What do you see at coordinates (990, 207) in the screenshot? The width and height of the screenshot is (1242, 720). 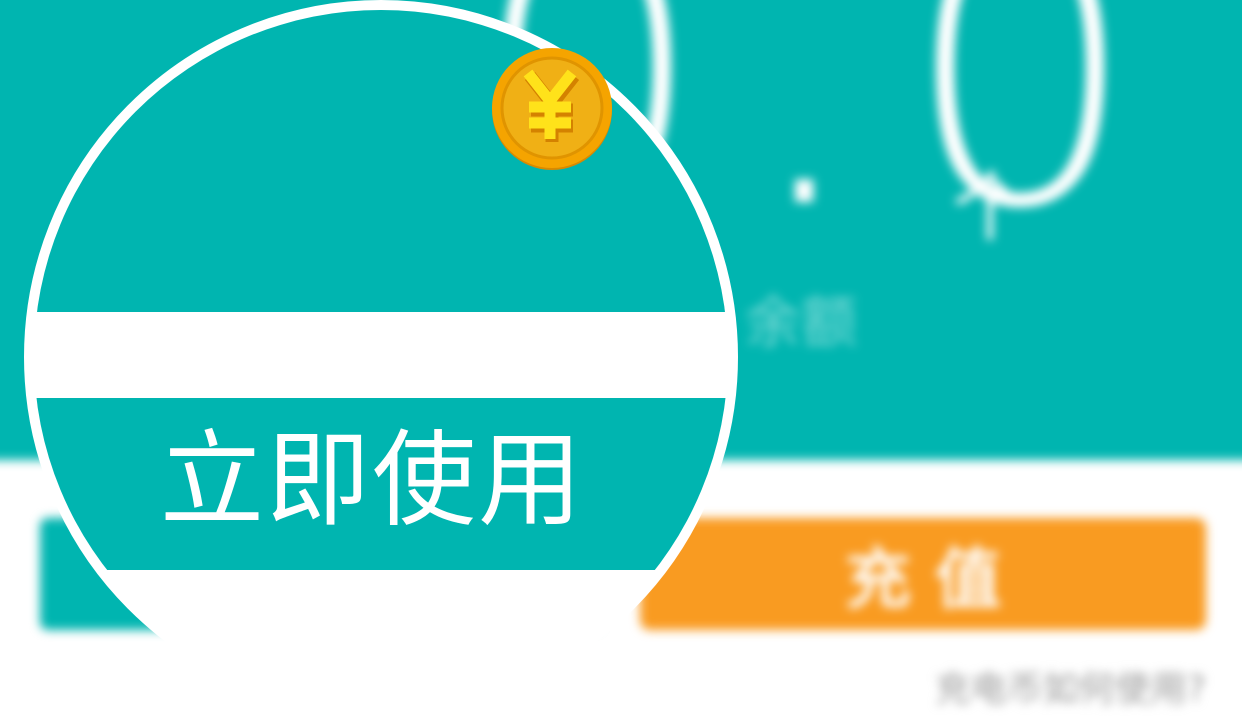 I see `balance-unit: 个` at bounding box center [990, 207].